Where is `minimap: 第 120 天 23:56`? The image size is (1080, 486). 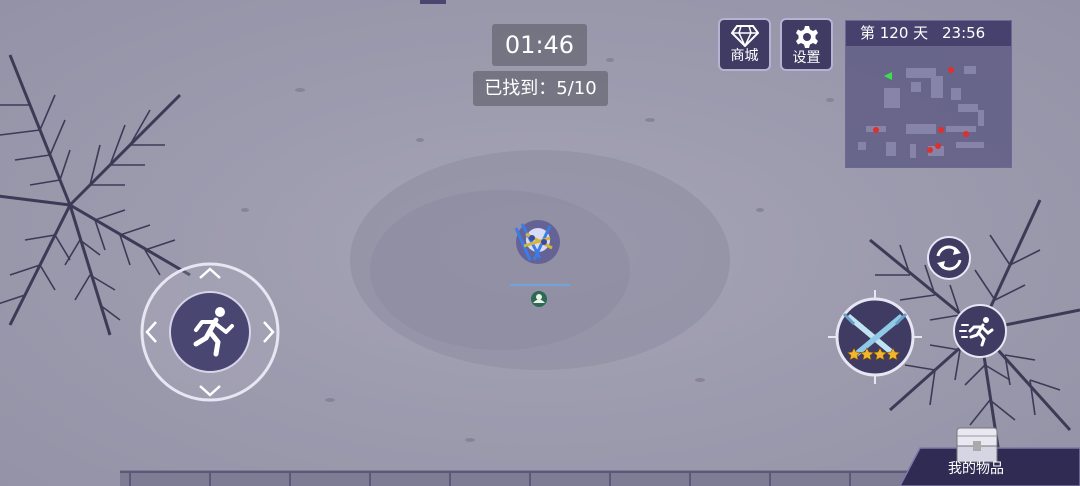 minimap: 第 120 天 23:56 is located at coordinates (928, 94).